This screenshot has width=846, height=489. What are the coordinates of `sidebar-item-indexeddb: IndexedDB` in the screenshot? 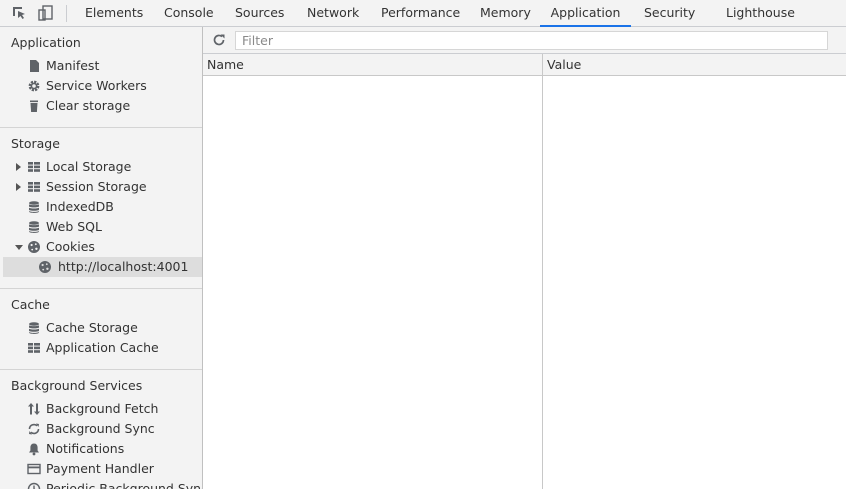 It's located at (101, 207).